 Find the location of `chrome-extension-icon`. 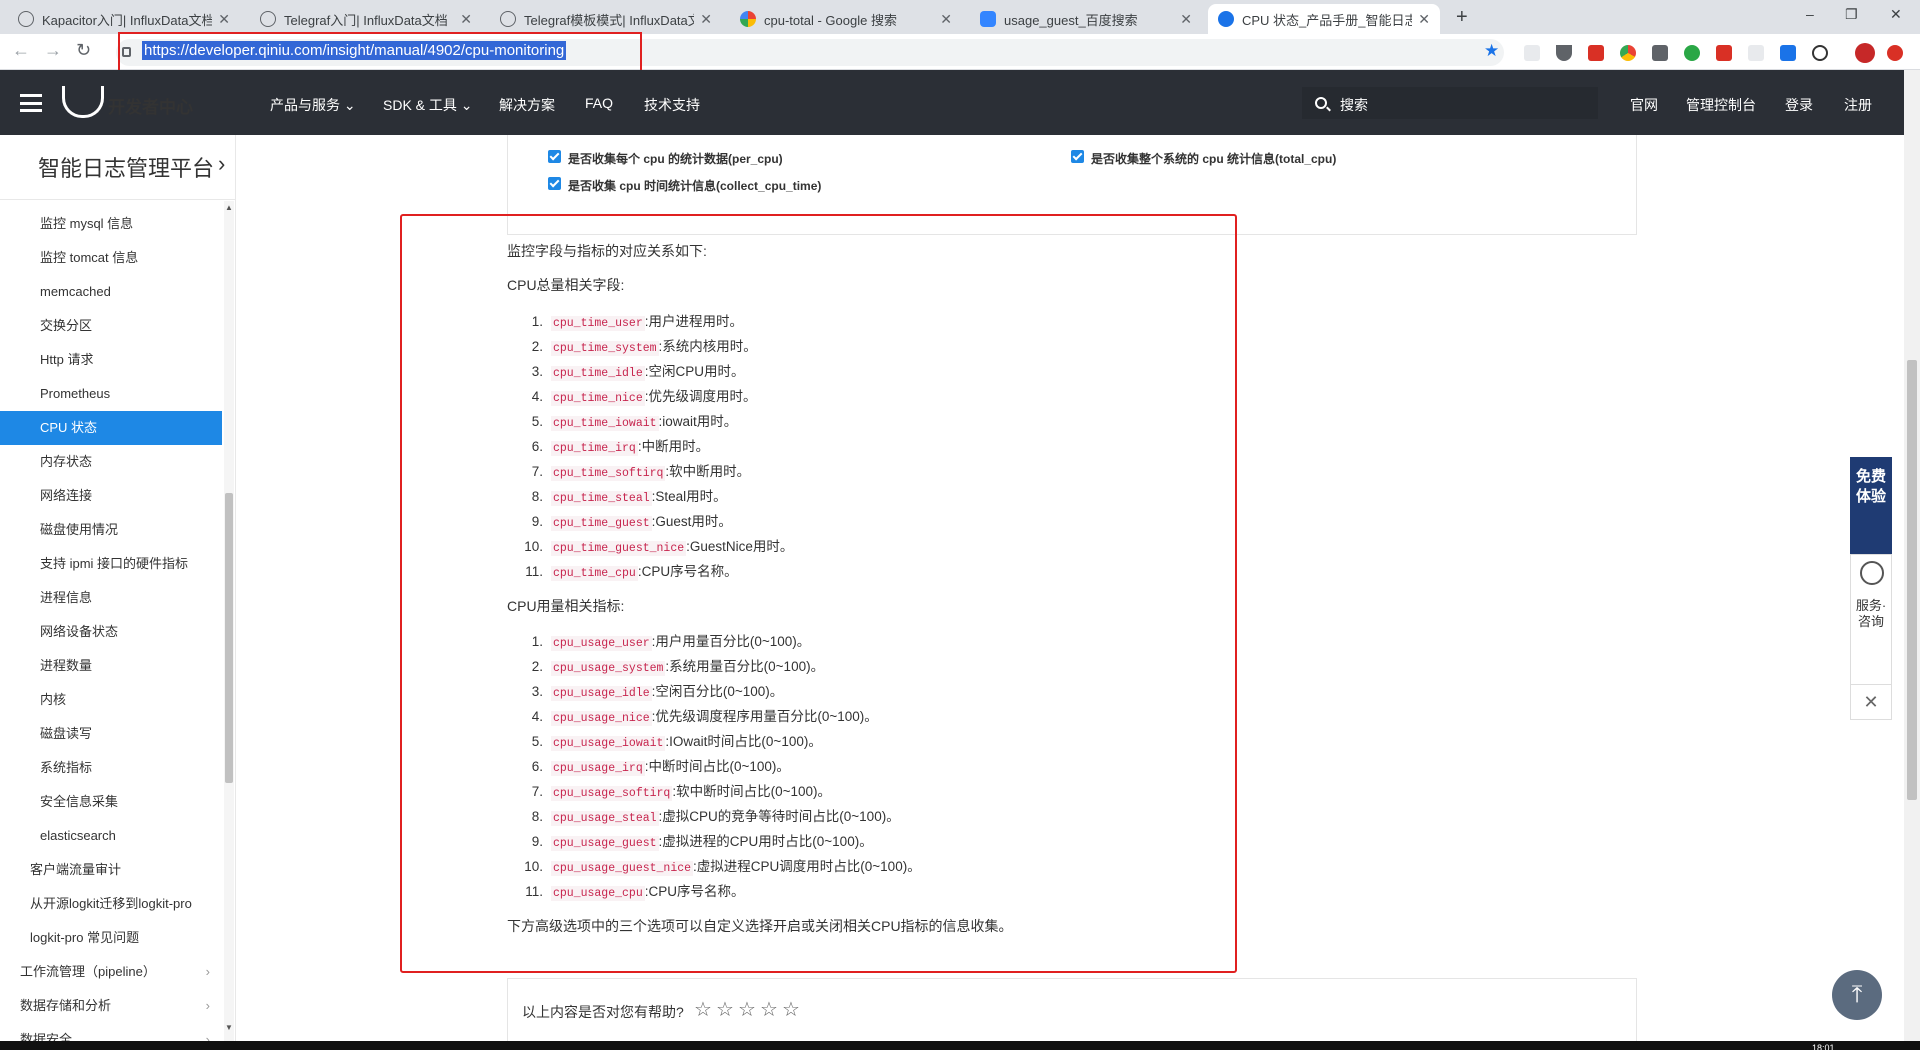

chrome-extension-icon is located at coordinates (1628, 53).